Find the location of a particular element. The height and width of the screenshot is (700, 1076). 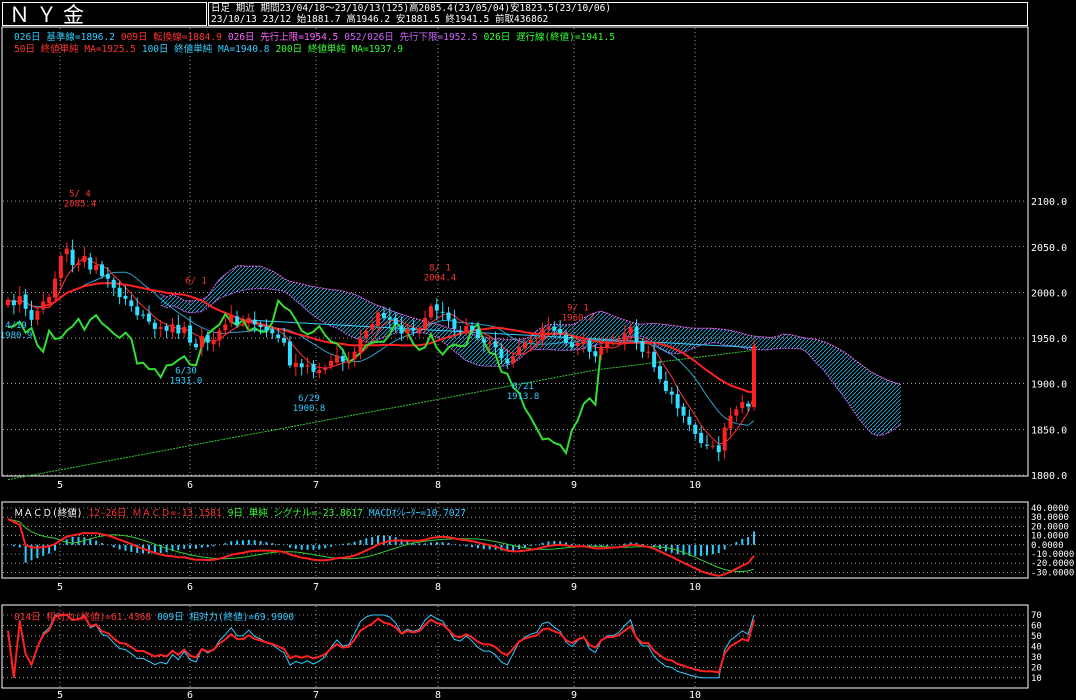

annotation-date: 6/ 1 is located at coordinates (196, 282).